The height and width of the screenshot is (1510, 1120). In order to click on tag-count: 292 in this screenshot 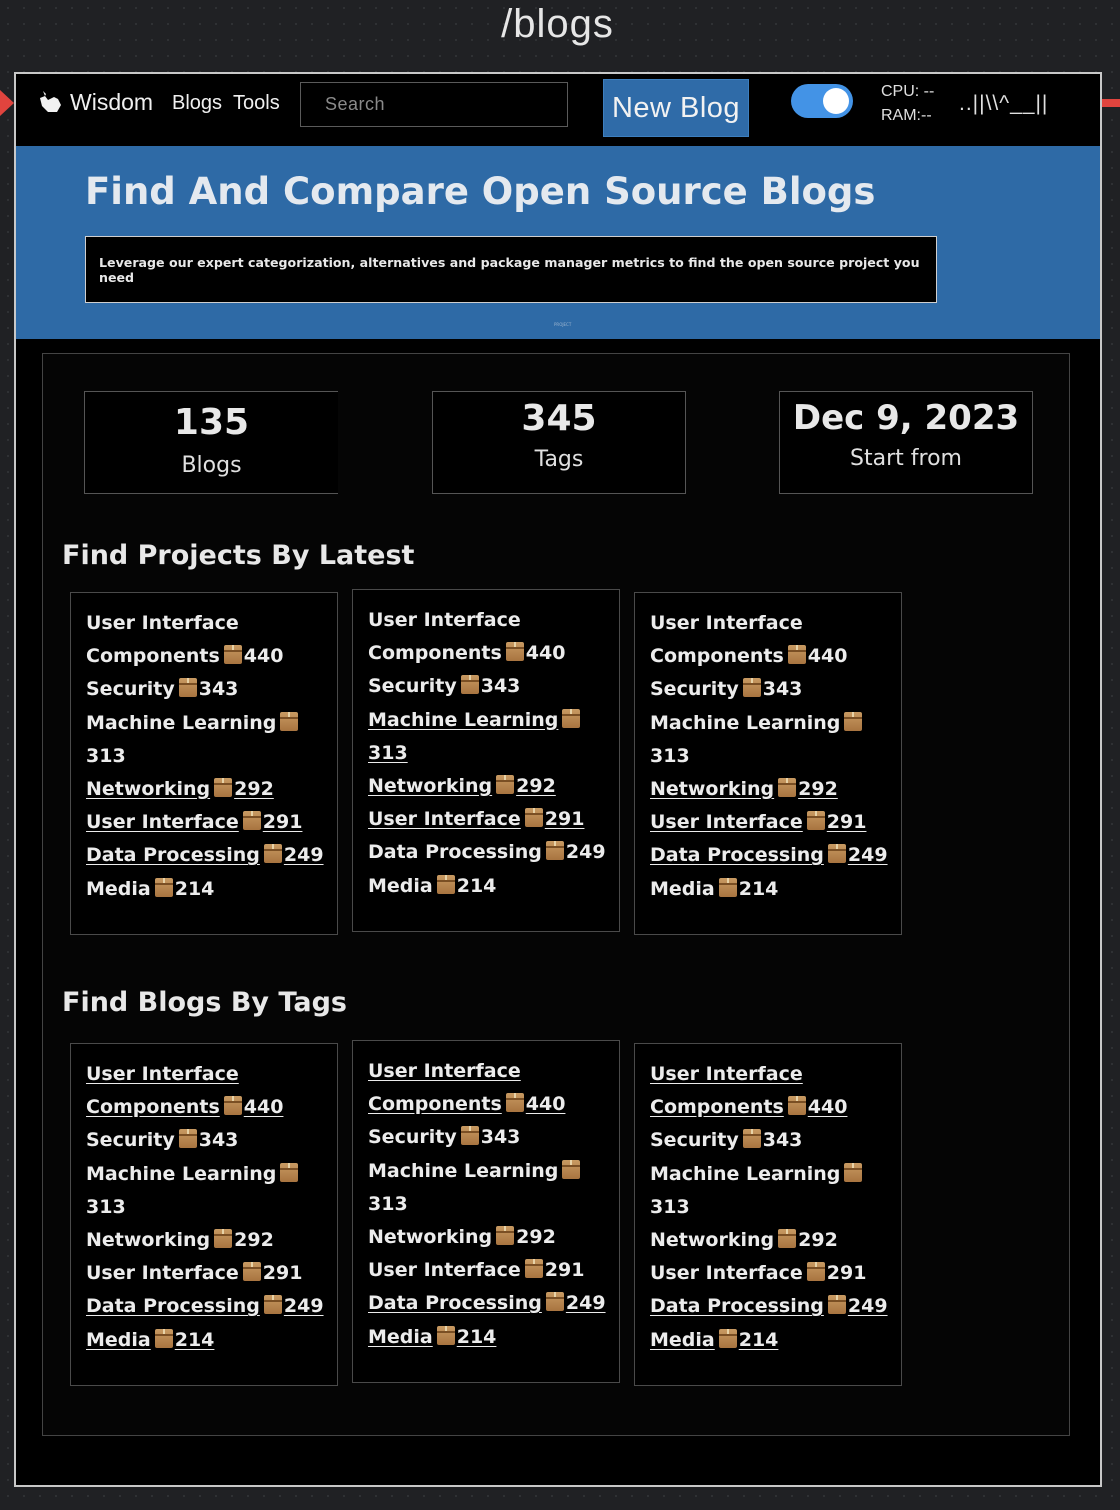, I will do `click(818, 789)`.